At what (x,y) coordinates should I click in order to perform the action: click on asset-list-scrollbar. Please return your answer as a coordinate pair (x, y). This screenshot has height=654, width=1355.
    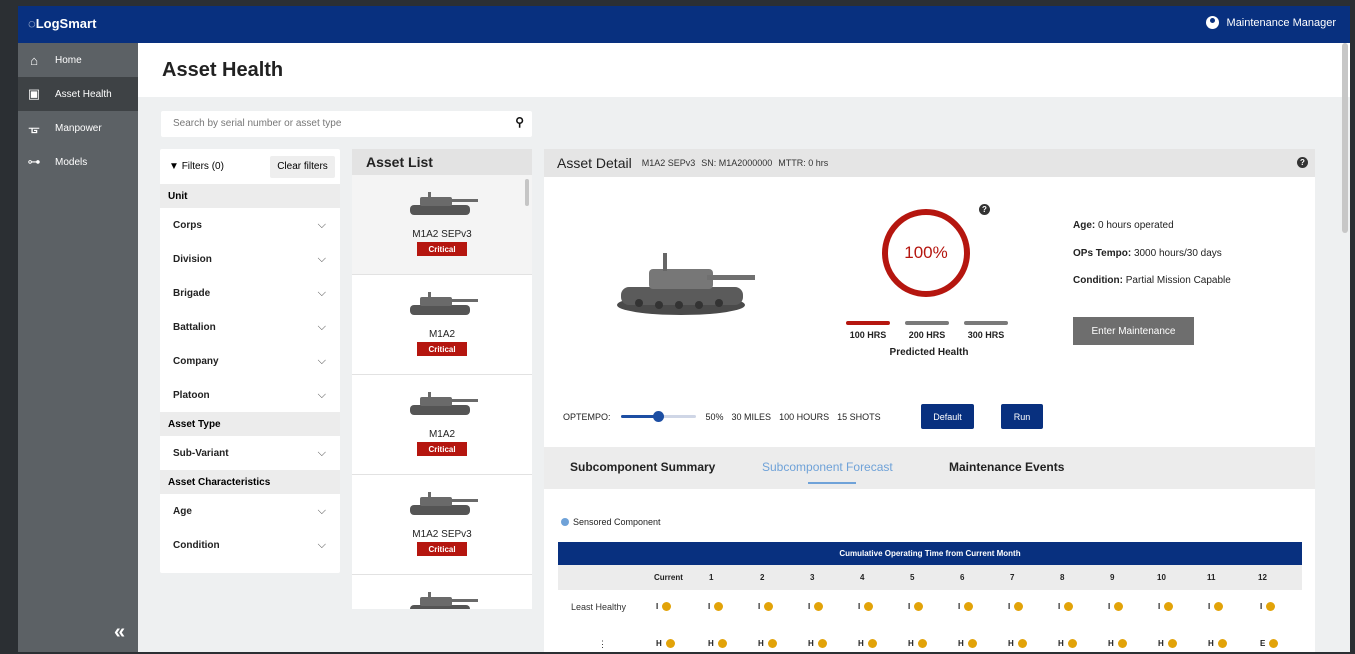
    Looking at the image, I should click on (527, 192).